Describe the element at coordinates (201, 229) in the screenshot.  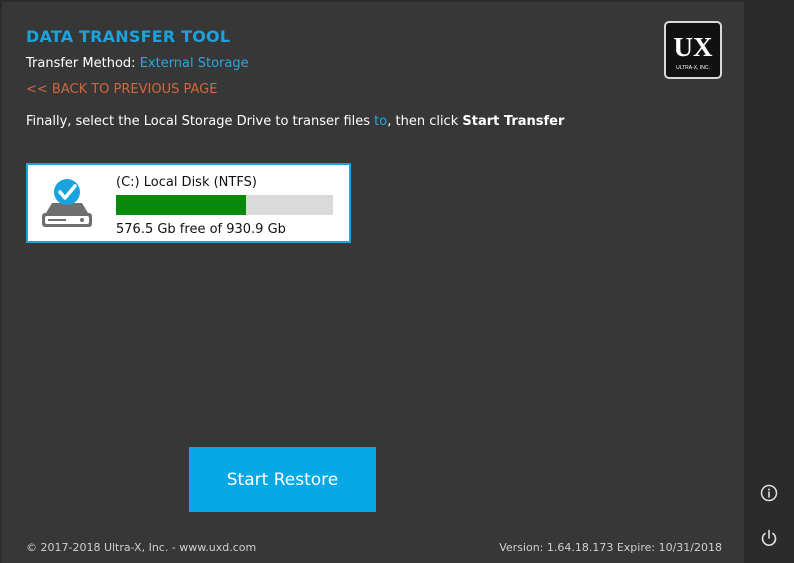
I see `drive-free-space: 576.5 Gb free of 930.9 Gb` at that location.